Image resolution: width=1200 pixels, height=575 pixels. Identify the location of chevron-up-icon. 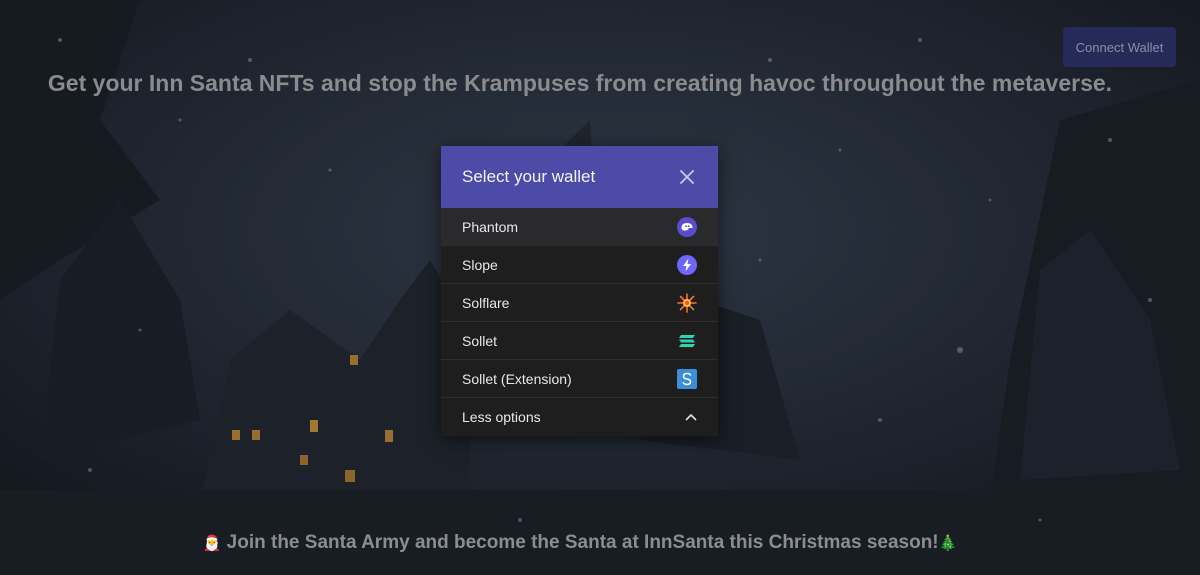
(691, 417).